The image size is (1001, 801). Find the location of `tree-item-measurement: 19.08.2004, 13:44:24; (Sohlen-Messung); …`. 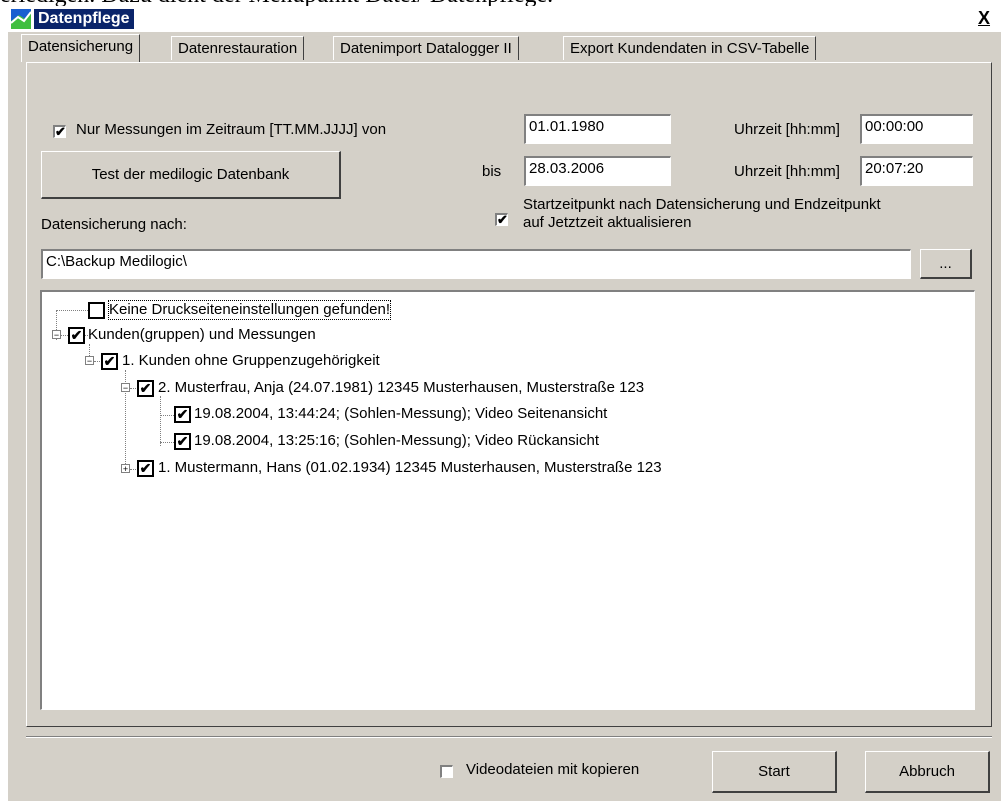

tree-item-measurement: 19.08.2004, 13:44:24; (Sohlen-Messung); … is located at coordinates (400, 414).